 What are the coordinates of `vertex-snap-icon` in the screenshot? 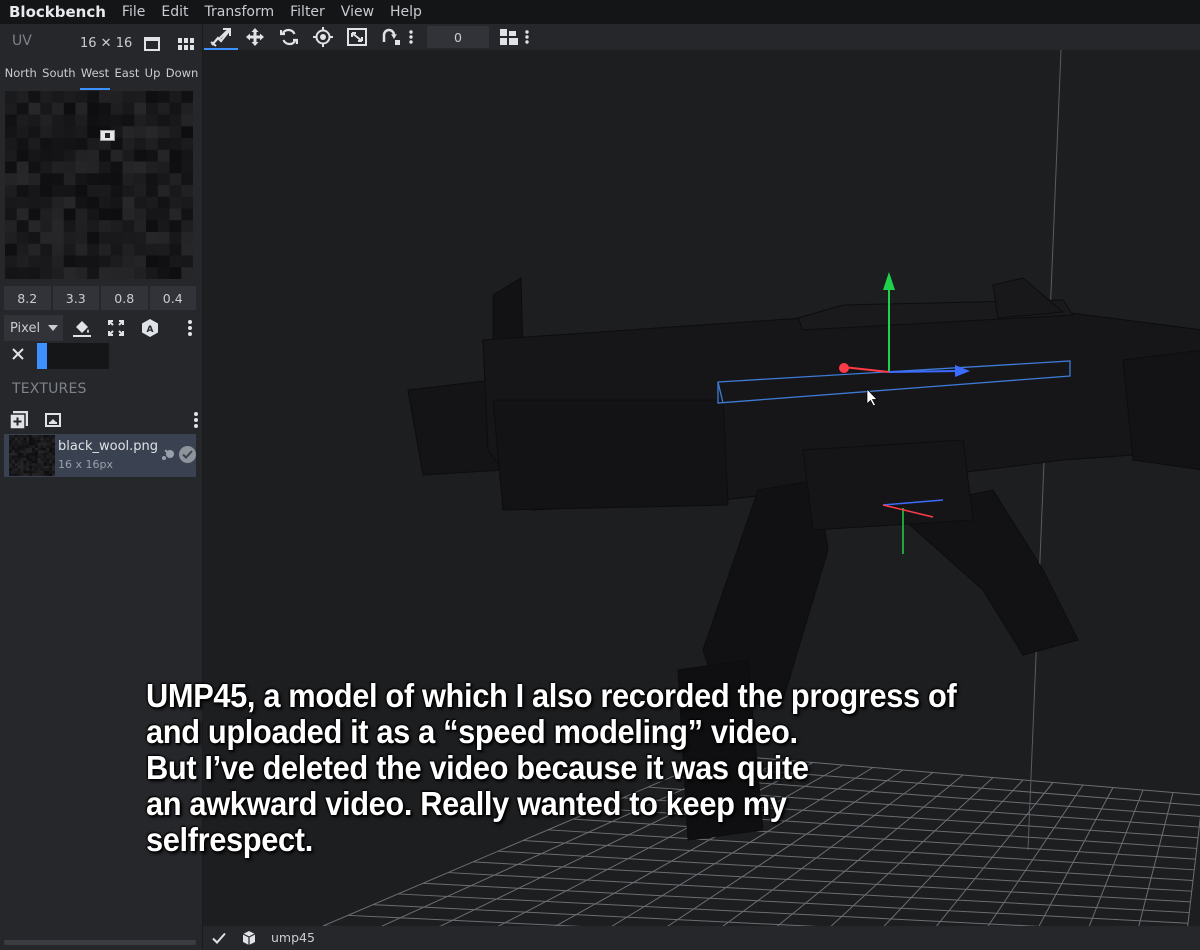 It's located at (391, 37).